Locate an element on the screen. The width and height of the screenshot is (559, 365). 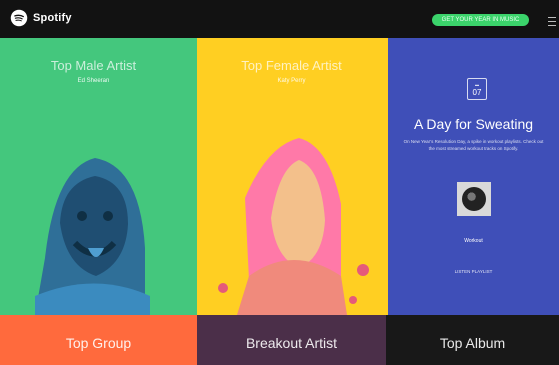
panel-title: A Day for Sweating is located at coordinates (473, 124).